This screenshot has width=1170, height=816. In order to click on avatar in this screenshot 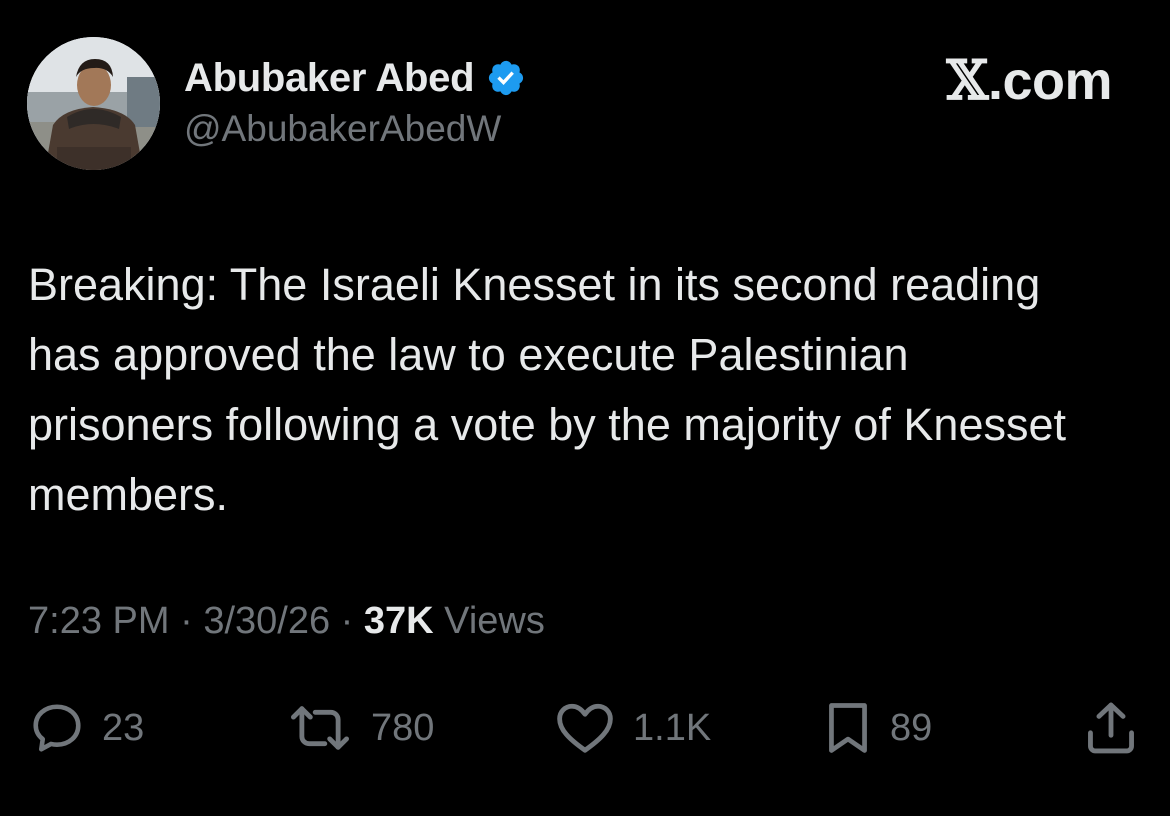, I will do `click(93, 103)`.